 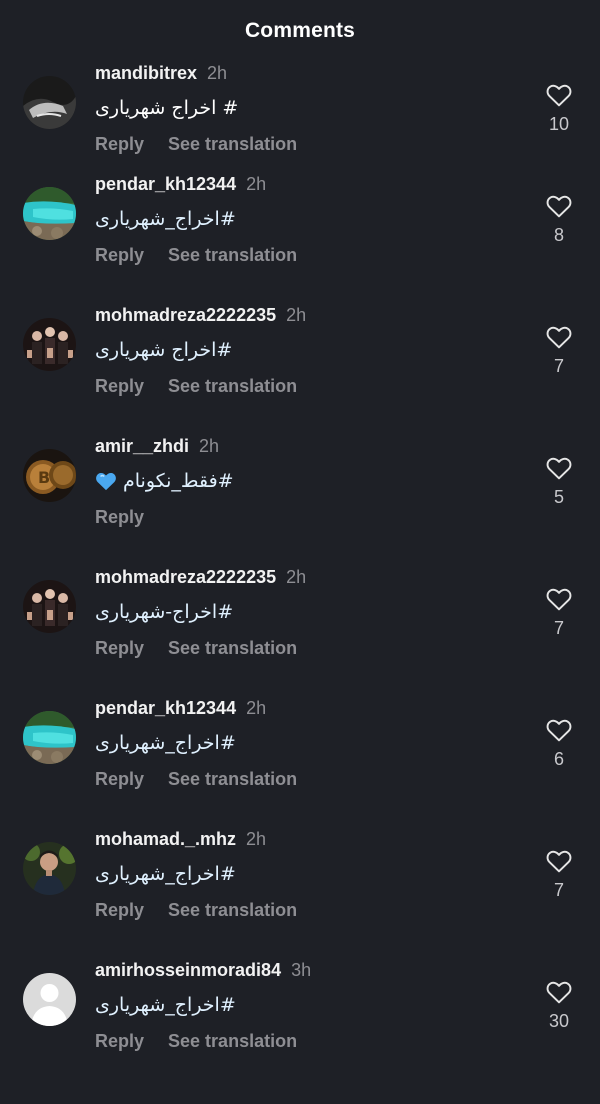 I want to click on avatar: B, so click(x=49, y=475).